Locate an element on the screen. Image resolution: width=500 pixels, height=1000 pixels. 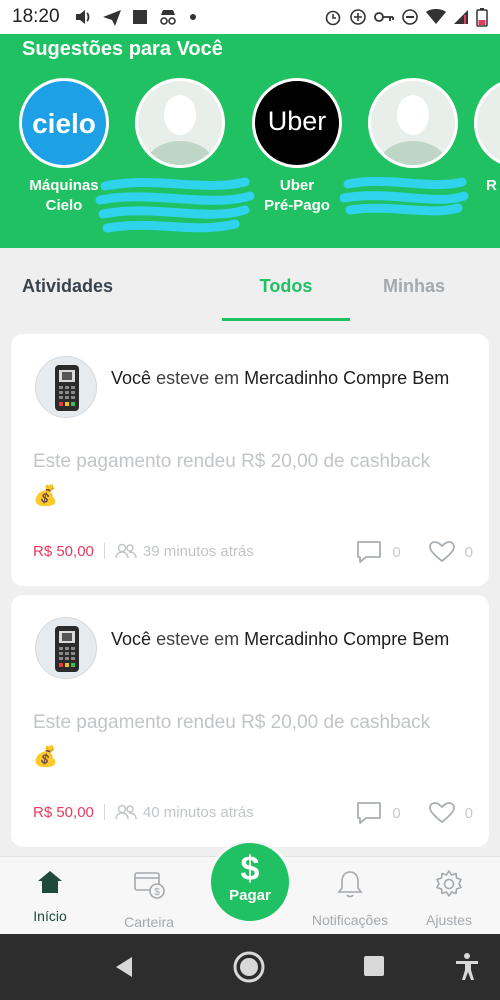
volume-icon is located at coordinates (82, 17).